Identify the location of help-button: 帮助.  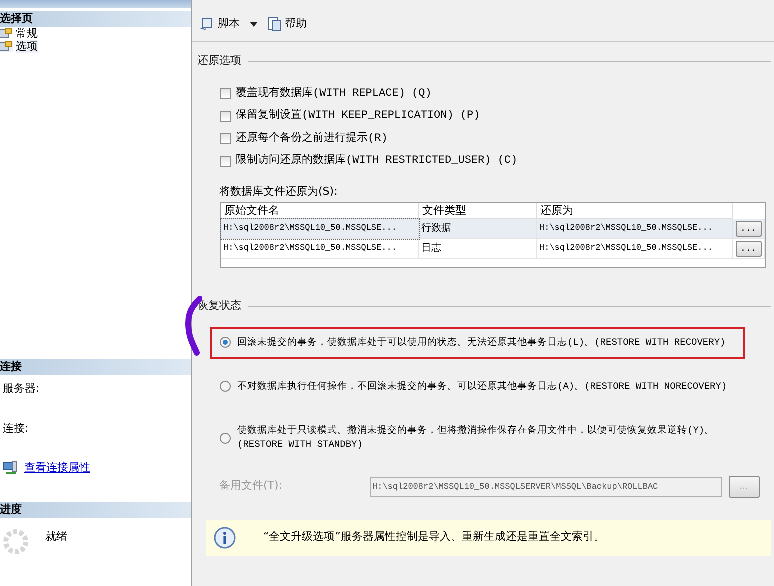
(287, 24).